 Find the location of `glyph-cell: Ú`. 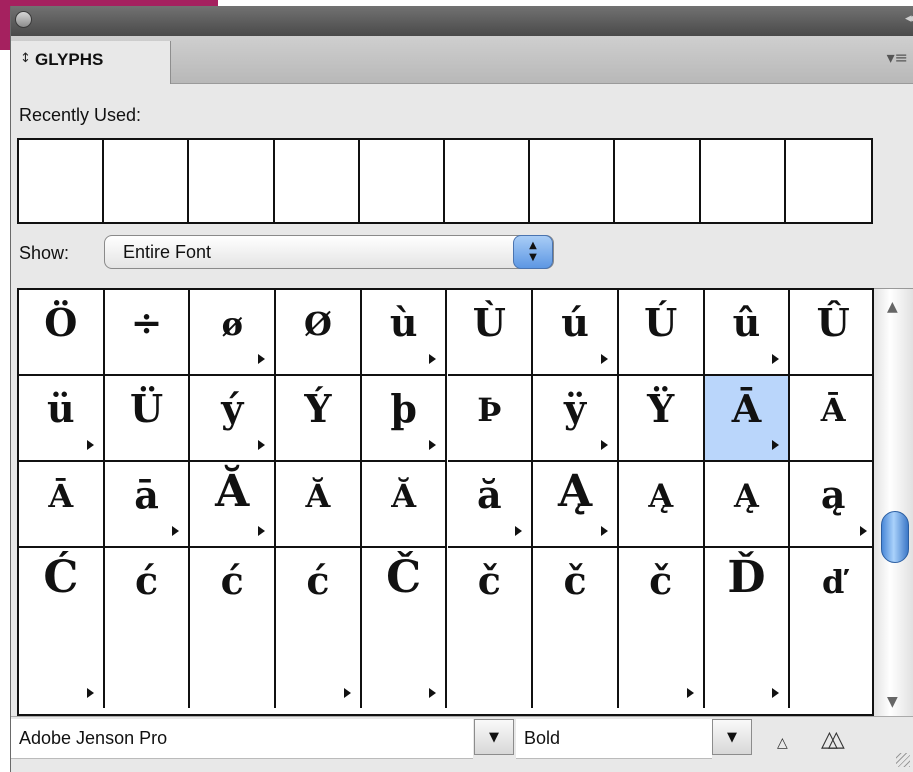

glyph-cell: Ú is located at coordinates (661, 333).